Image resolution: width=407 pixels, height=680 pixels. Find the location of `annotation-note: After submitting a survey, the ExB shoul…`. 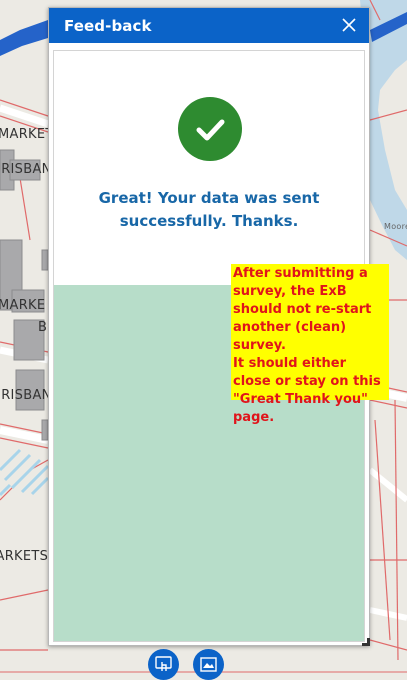

annotation-note: After submitting a survey, the ExB shoul… is located at coordinates (310, 344).